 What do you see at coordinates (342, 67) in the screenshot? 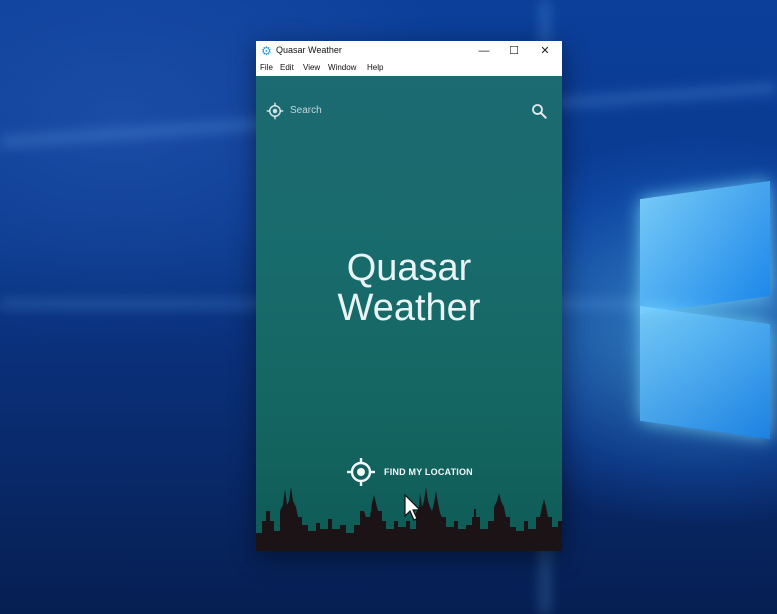
I see `menu-window: Window` at bounding box center [342, 67].